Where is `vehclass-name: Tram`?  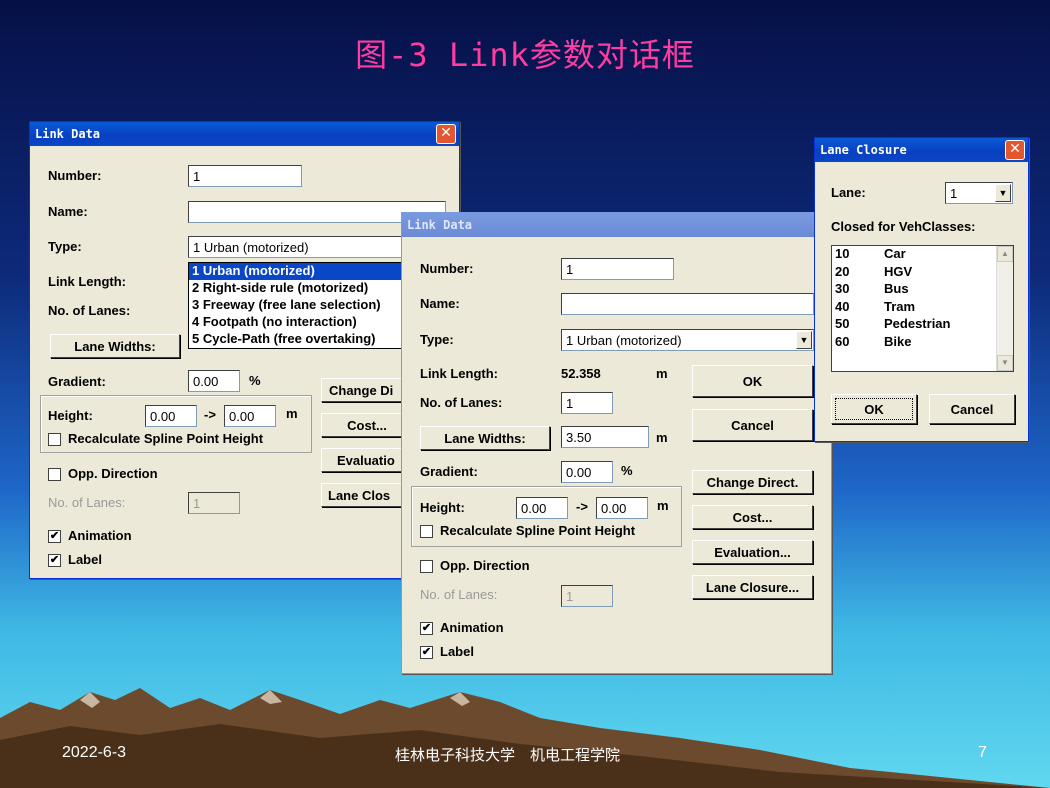
vehclass-name: Tram is located at coordinates (900, 306).